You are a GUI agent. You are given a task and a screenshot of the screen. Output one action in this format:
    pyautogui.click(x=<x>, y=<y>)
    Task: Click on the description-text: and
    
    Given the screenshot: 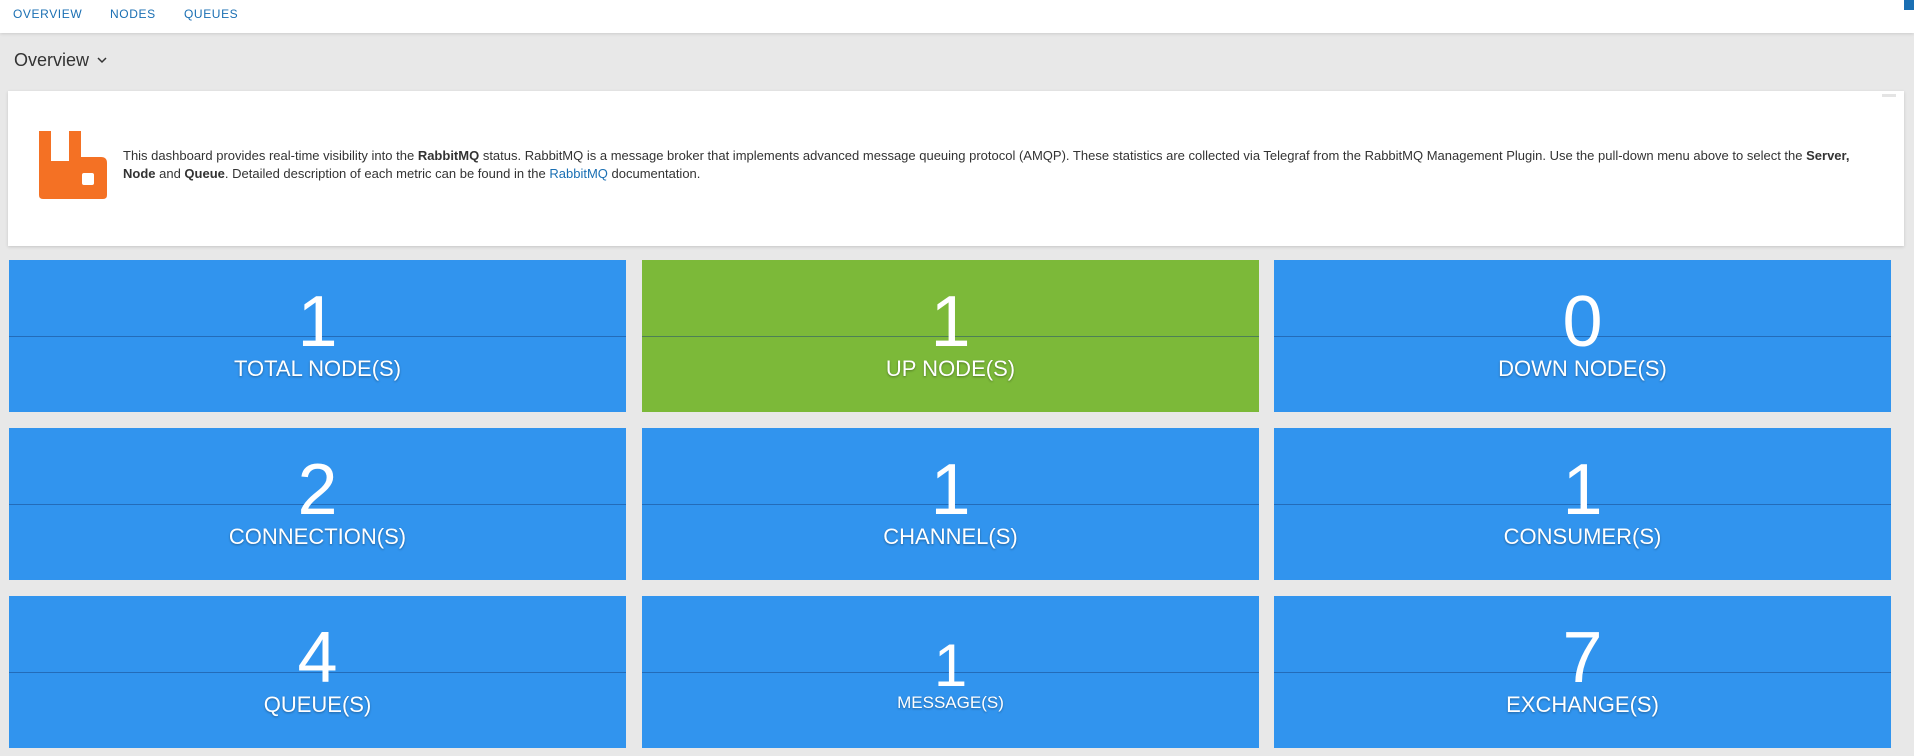 What is the action you would take?
    pyautogui.click(x=170, y=173)
    